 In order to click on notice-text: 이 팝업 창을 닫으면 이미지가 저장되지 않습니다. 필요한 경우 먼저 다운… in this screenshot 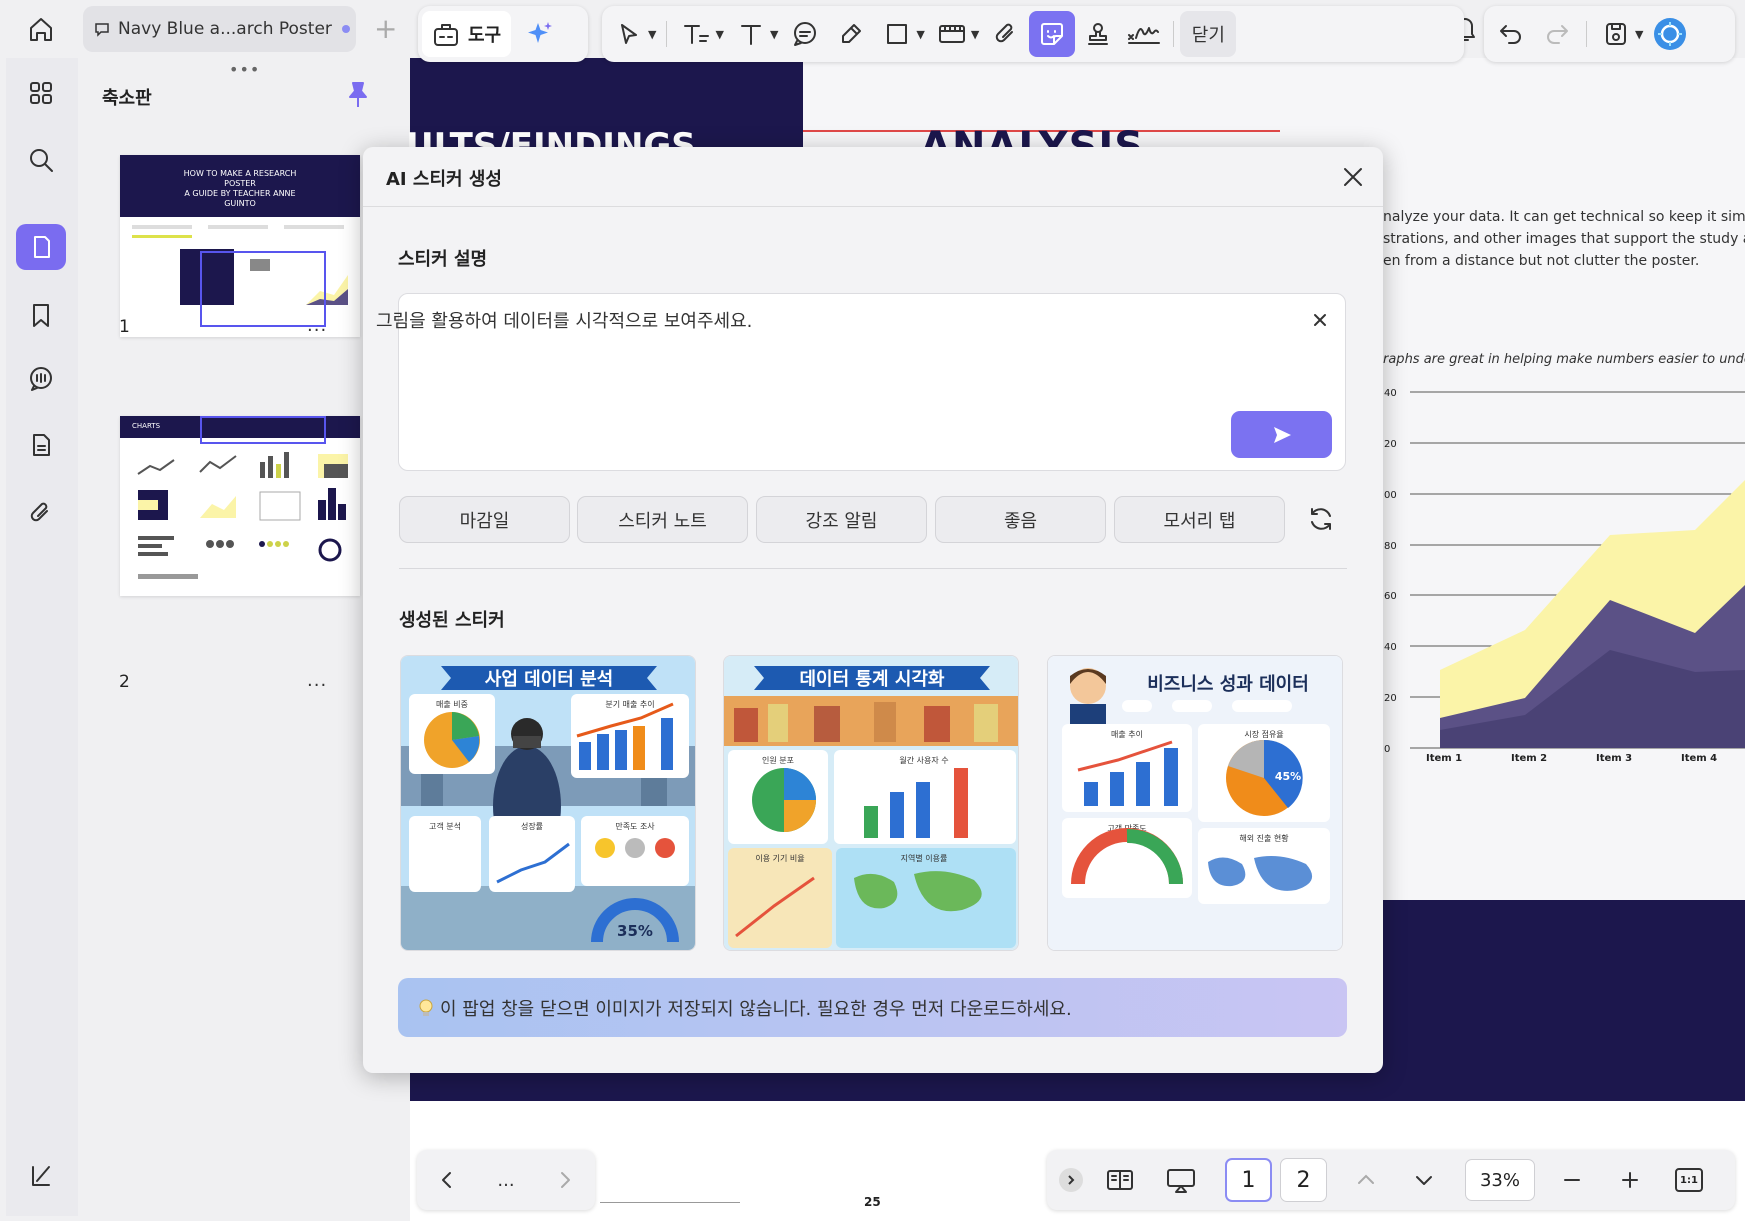, I will do `click(756, 1009)`.